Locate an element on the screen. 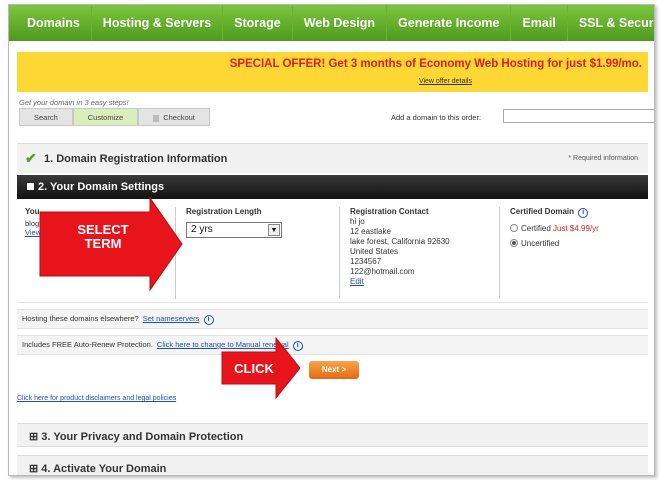 This screenshot has height=480, width=661. domain-column-head: You is located at coordinates (32, 211).